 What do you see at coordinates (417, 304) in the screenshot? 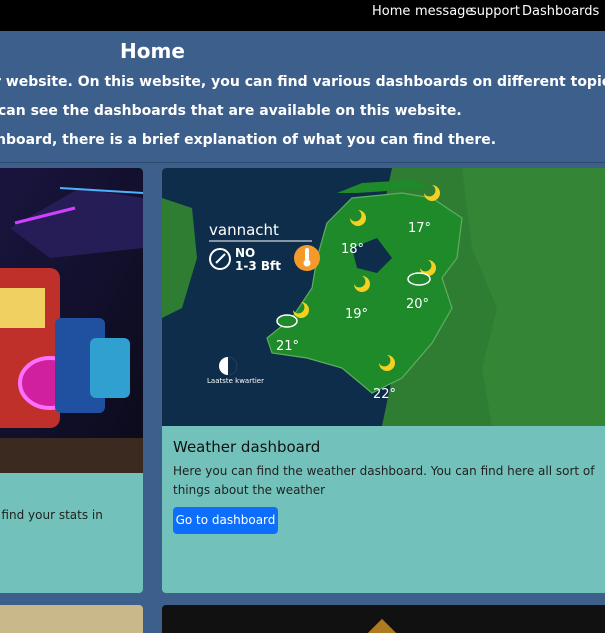
I see `map-temp-east: 20°` at bounding box center [417, 304].